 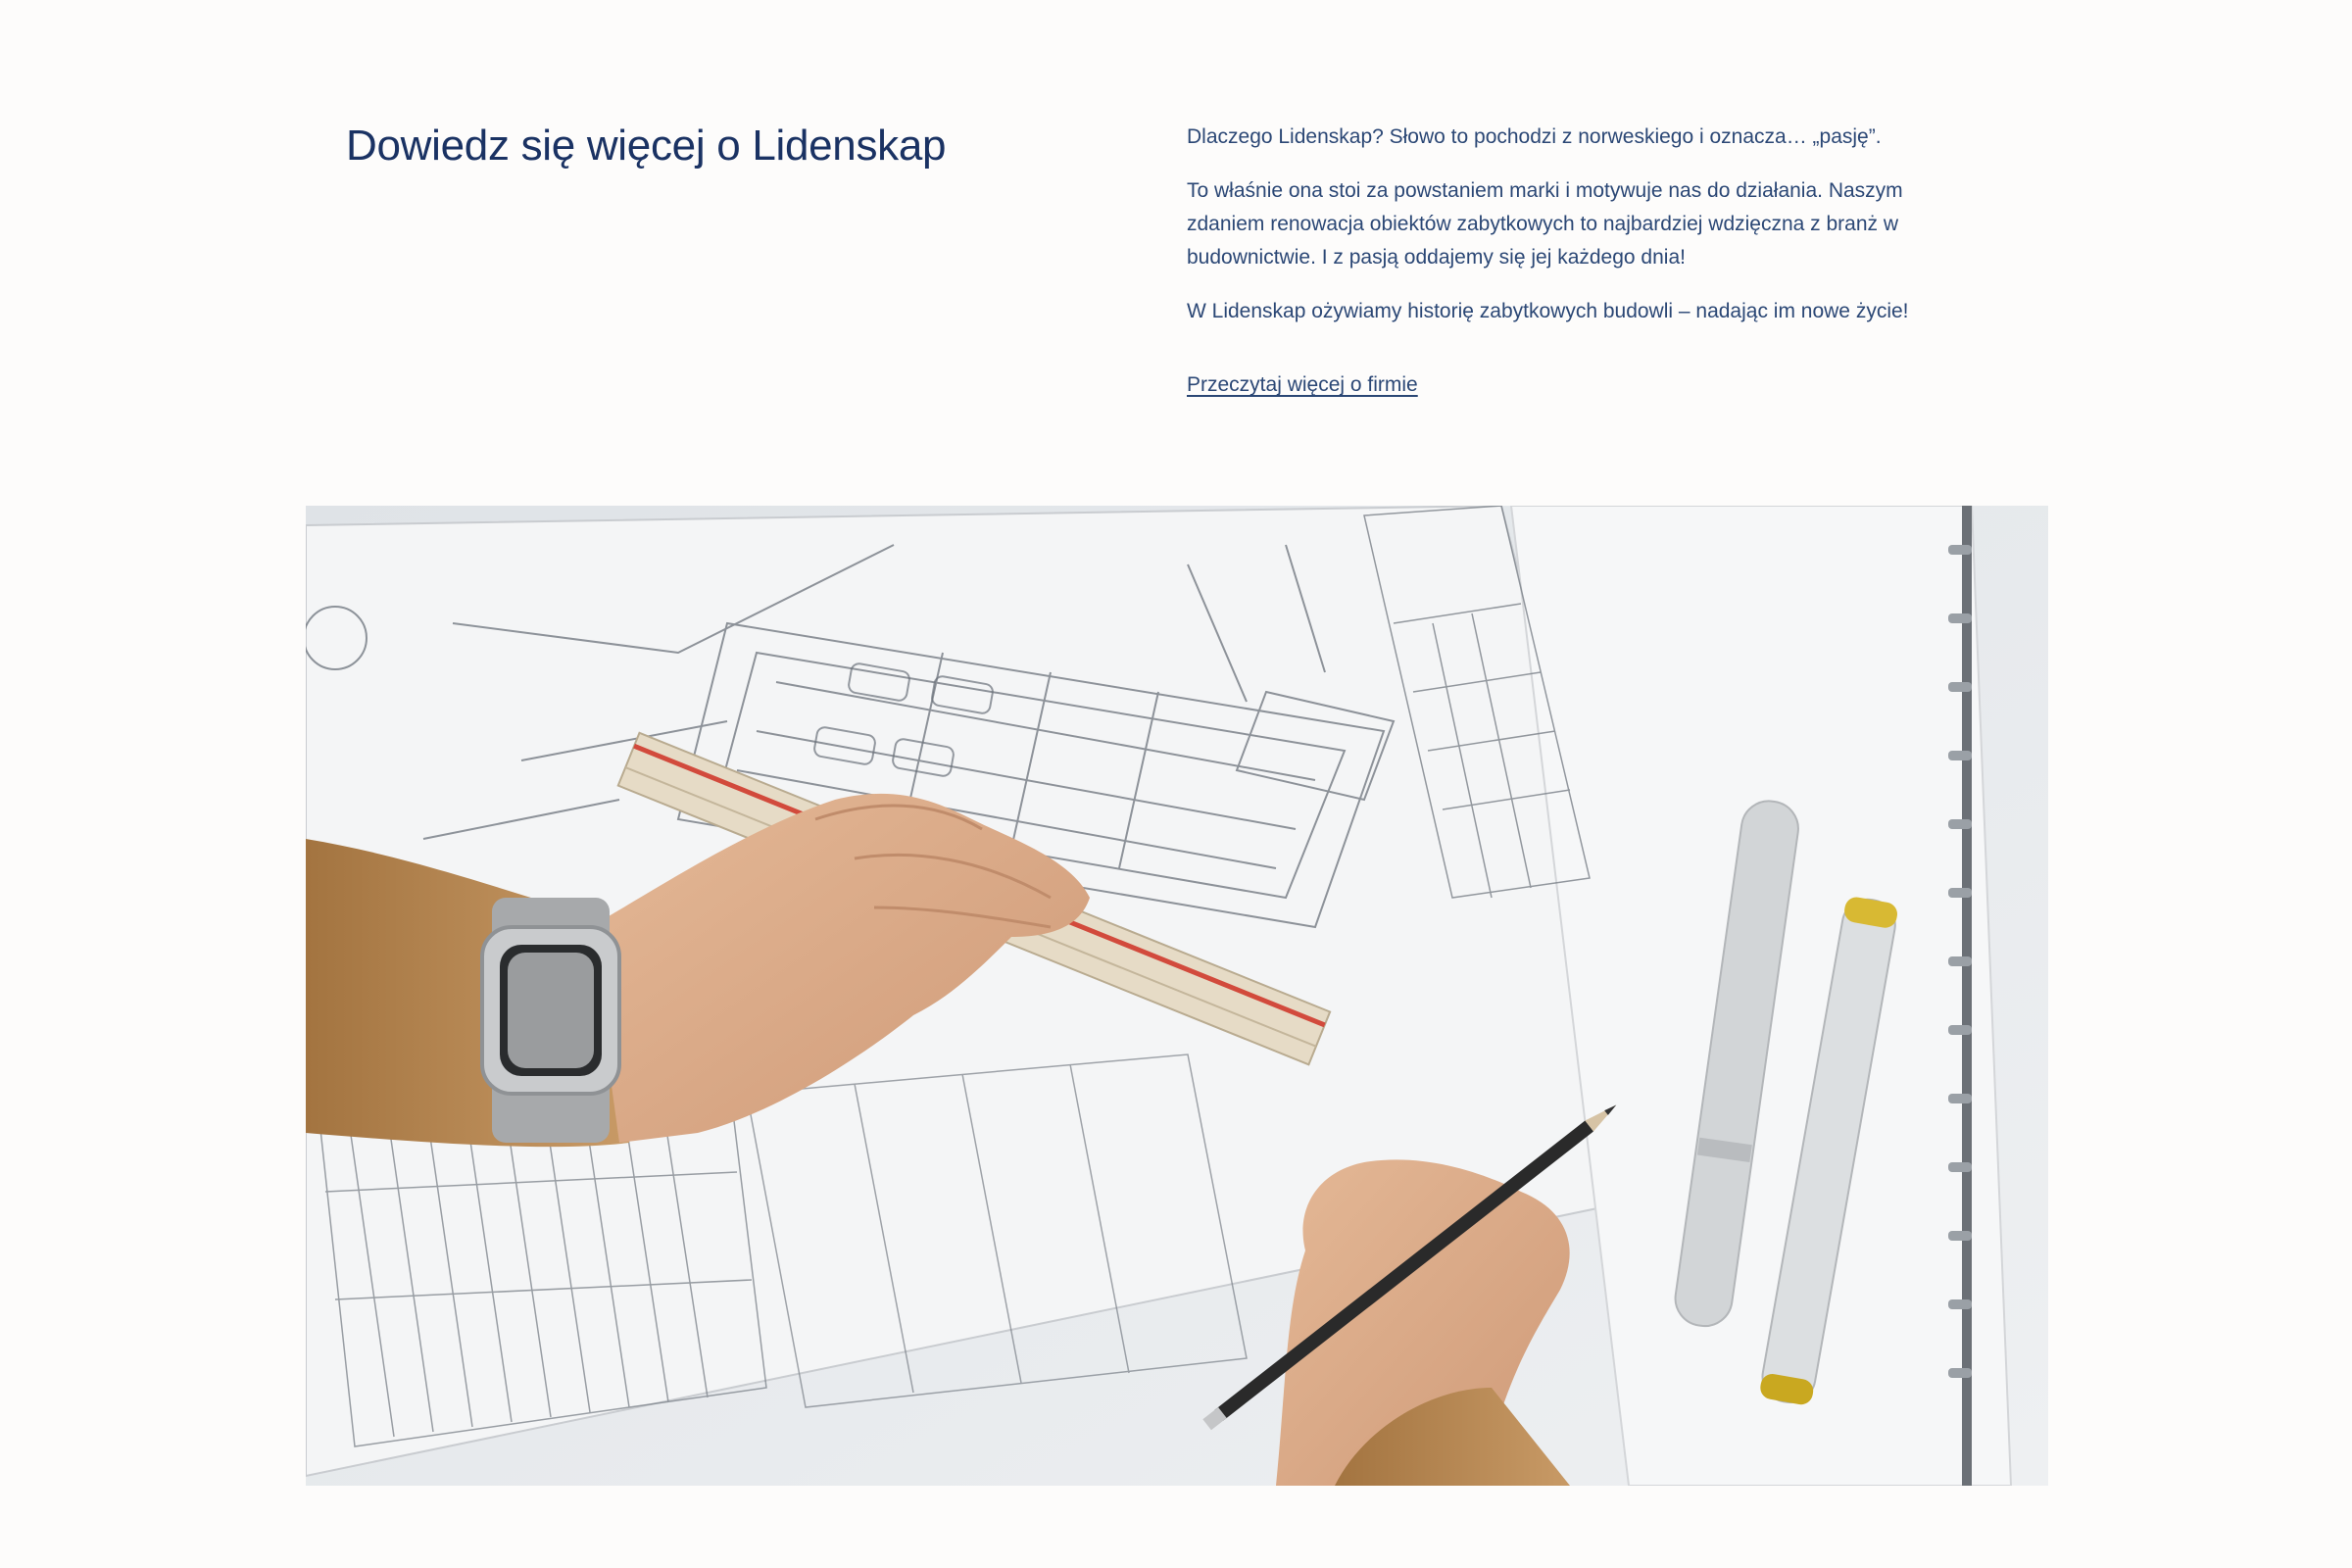 I want to click on section-heading: Dowiedz się więcej o Lidenskap, so click(x=646, y=146).